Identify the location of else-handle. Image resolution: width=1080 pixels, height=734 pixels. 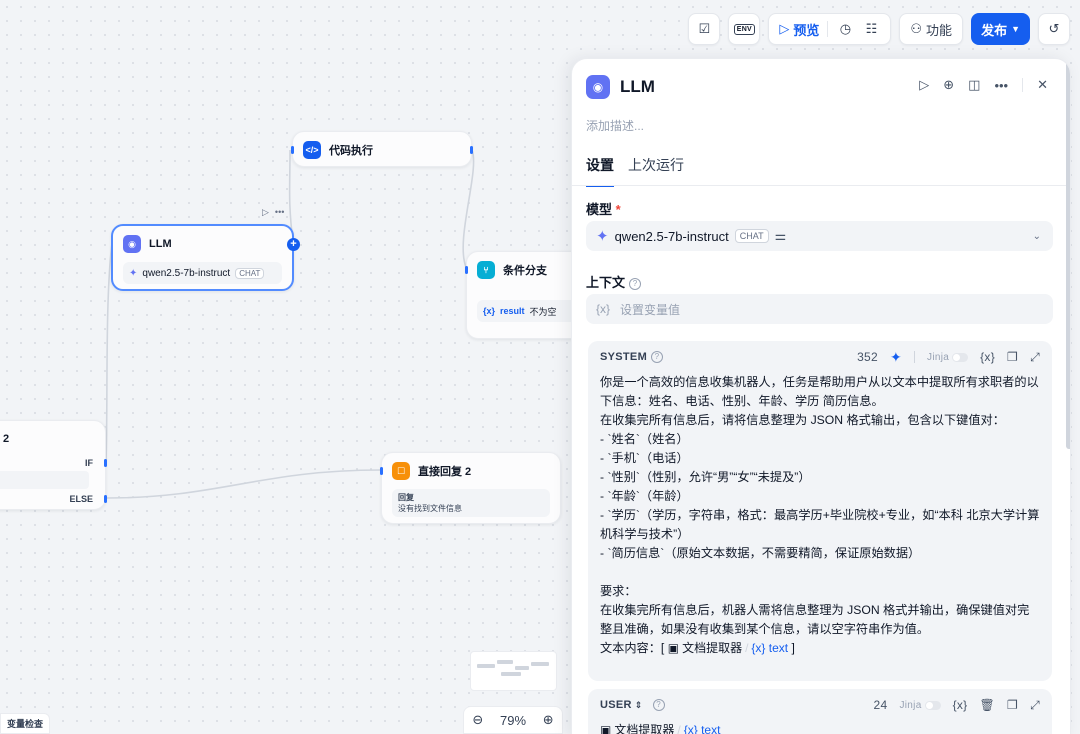
(105, 499).